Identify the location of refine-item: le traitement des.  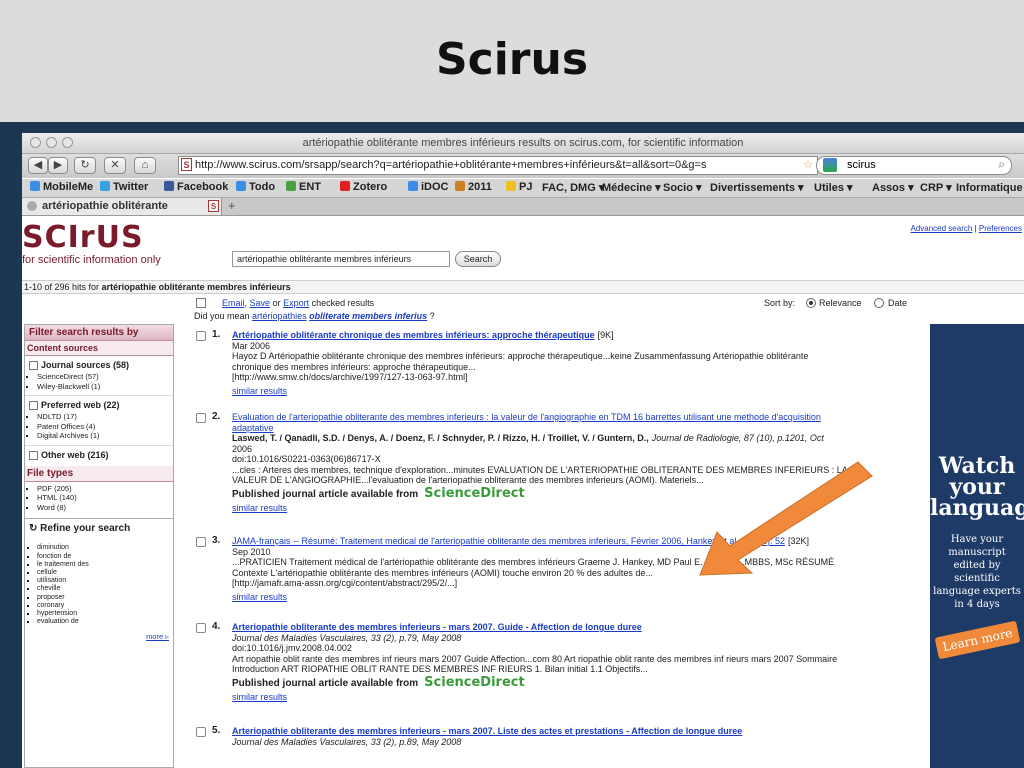
(105, 565).